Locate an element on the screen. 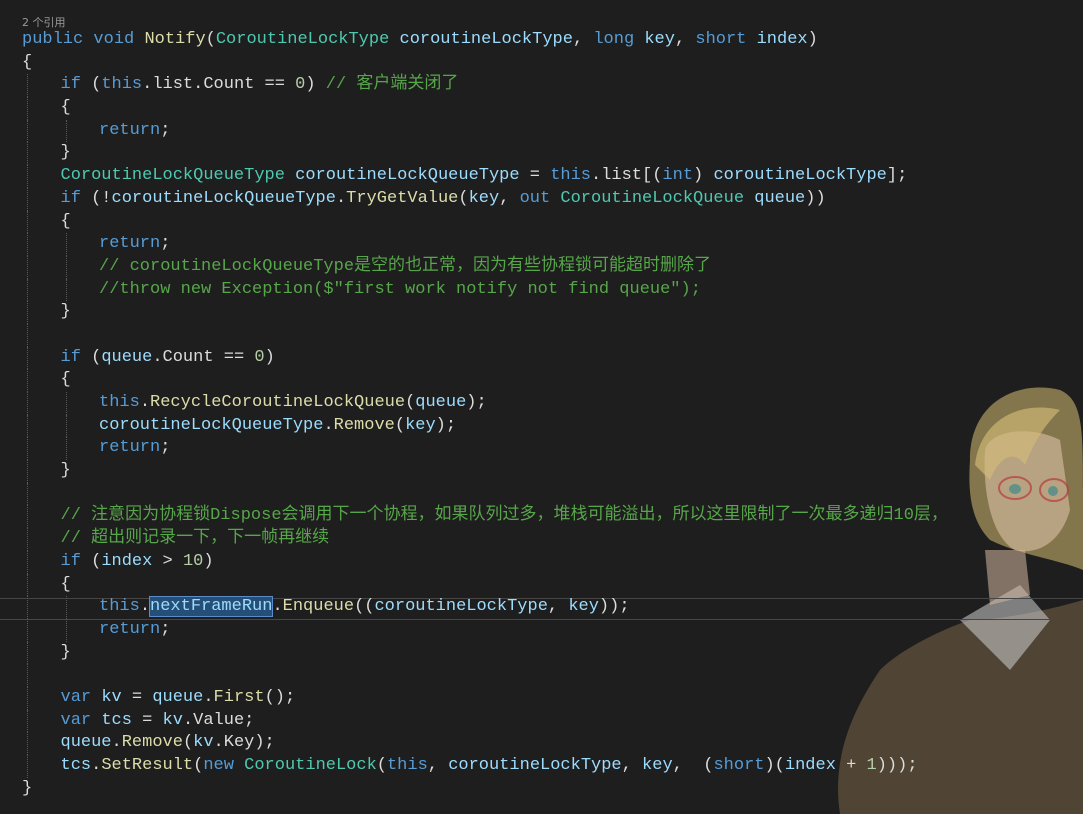 The image size is (1083, 814). code-token-plain: ); is located at coordinates (476, 402).